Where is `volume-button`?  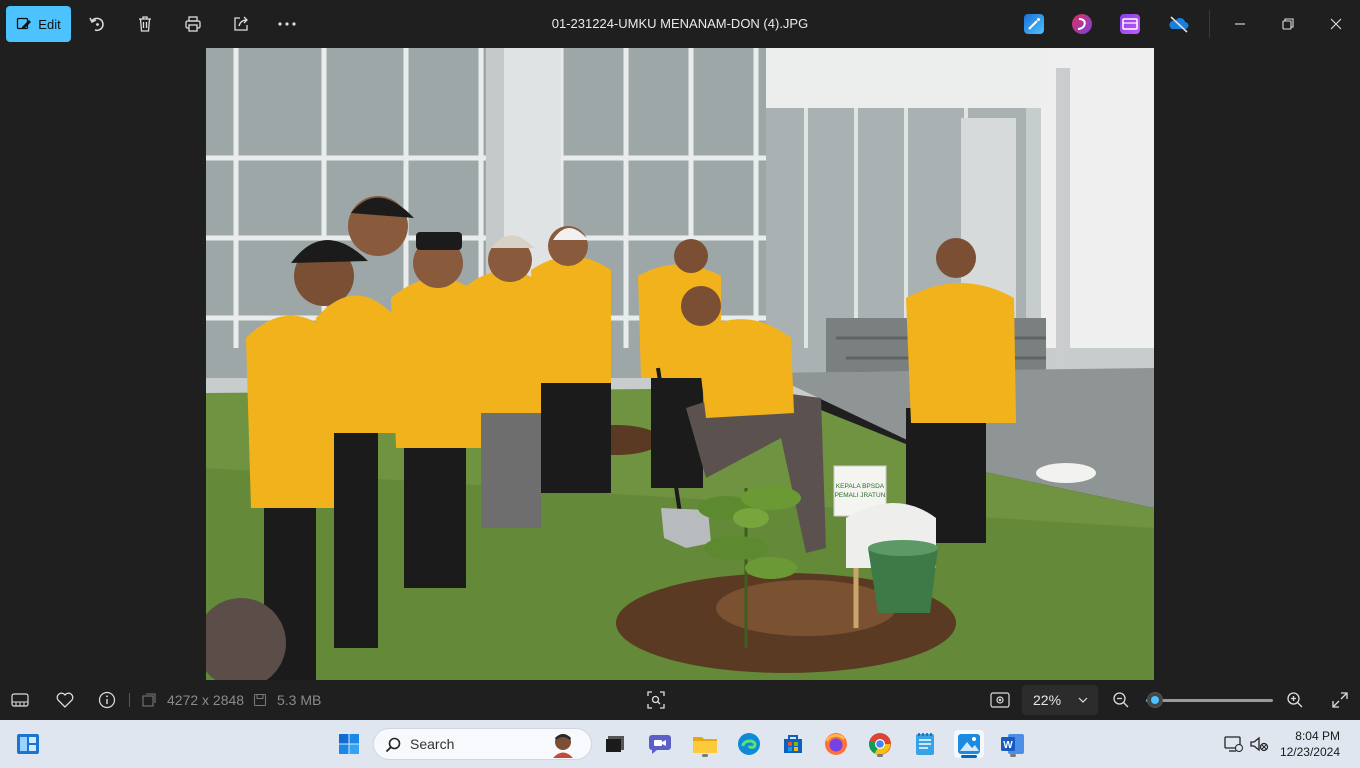 volume-button is located at coordinates (1259, 744).